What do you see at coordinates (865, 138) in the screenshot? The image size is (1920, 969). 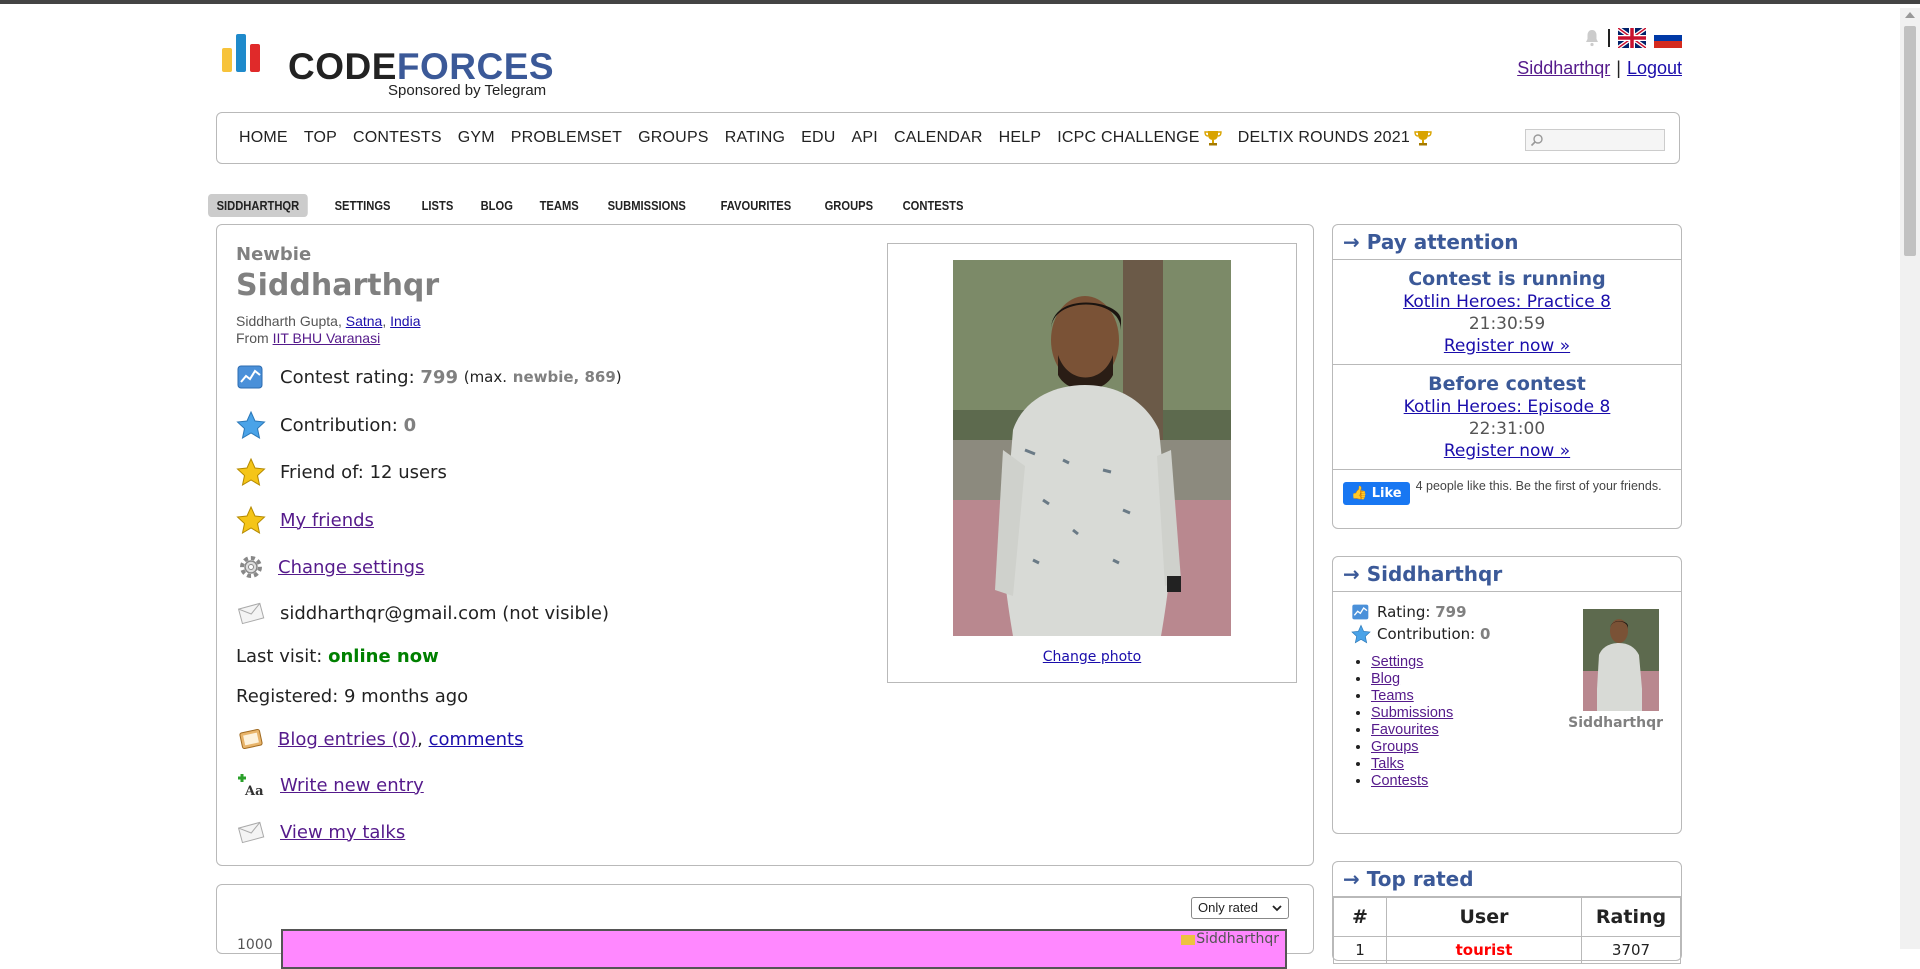 I see `nav-api: API` at bounding box center [865, 138].